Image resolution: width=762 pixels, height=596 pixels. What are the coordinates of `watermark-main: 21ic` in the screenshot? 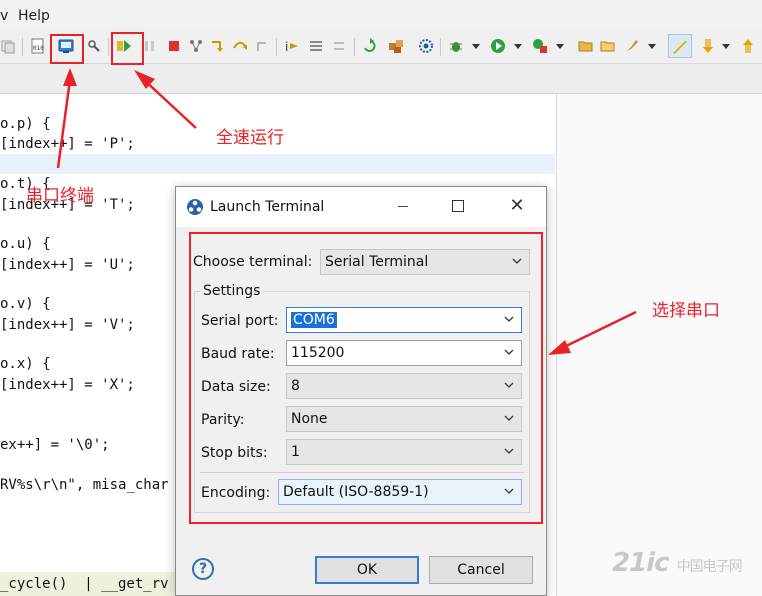 It's located at (641, 563).